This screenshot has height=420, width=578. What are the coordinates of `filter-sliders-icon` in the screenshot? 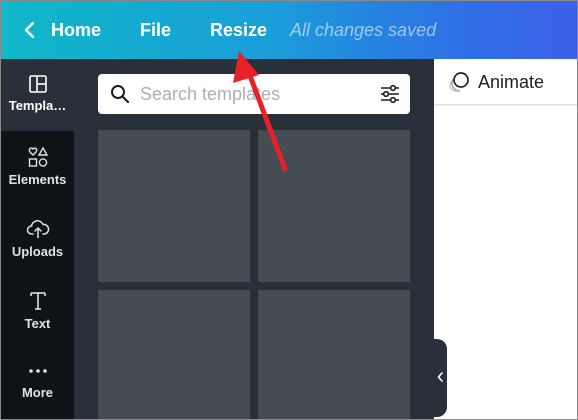 It's located at (390, 94).